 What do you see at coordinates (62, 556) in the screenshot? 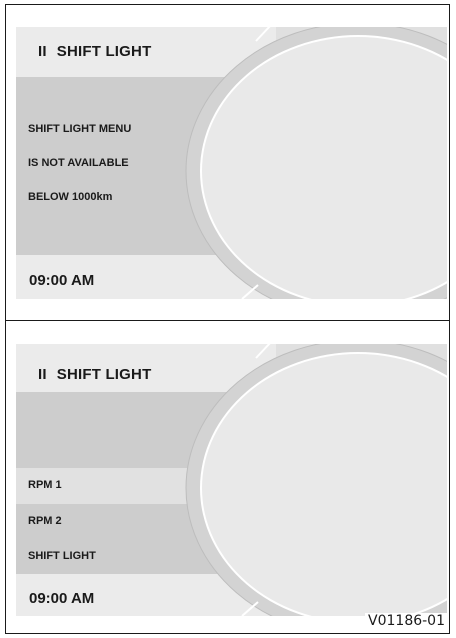
I see `menu-item-shift-light: SHIFT LIGHT` at bounding box center [62, 556].